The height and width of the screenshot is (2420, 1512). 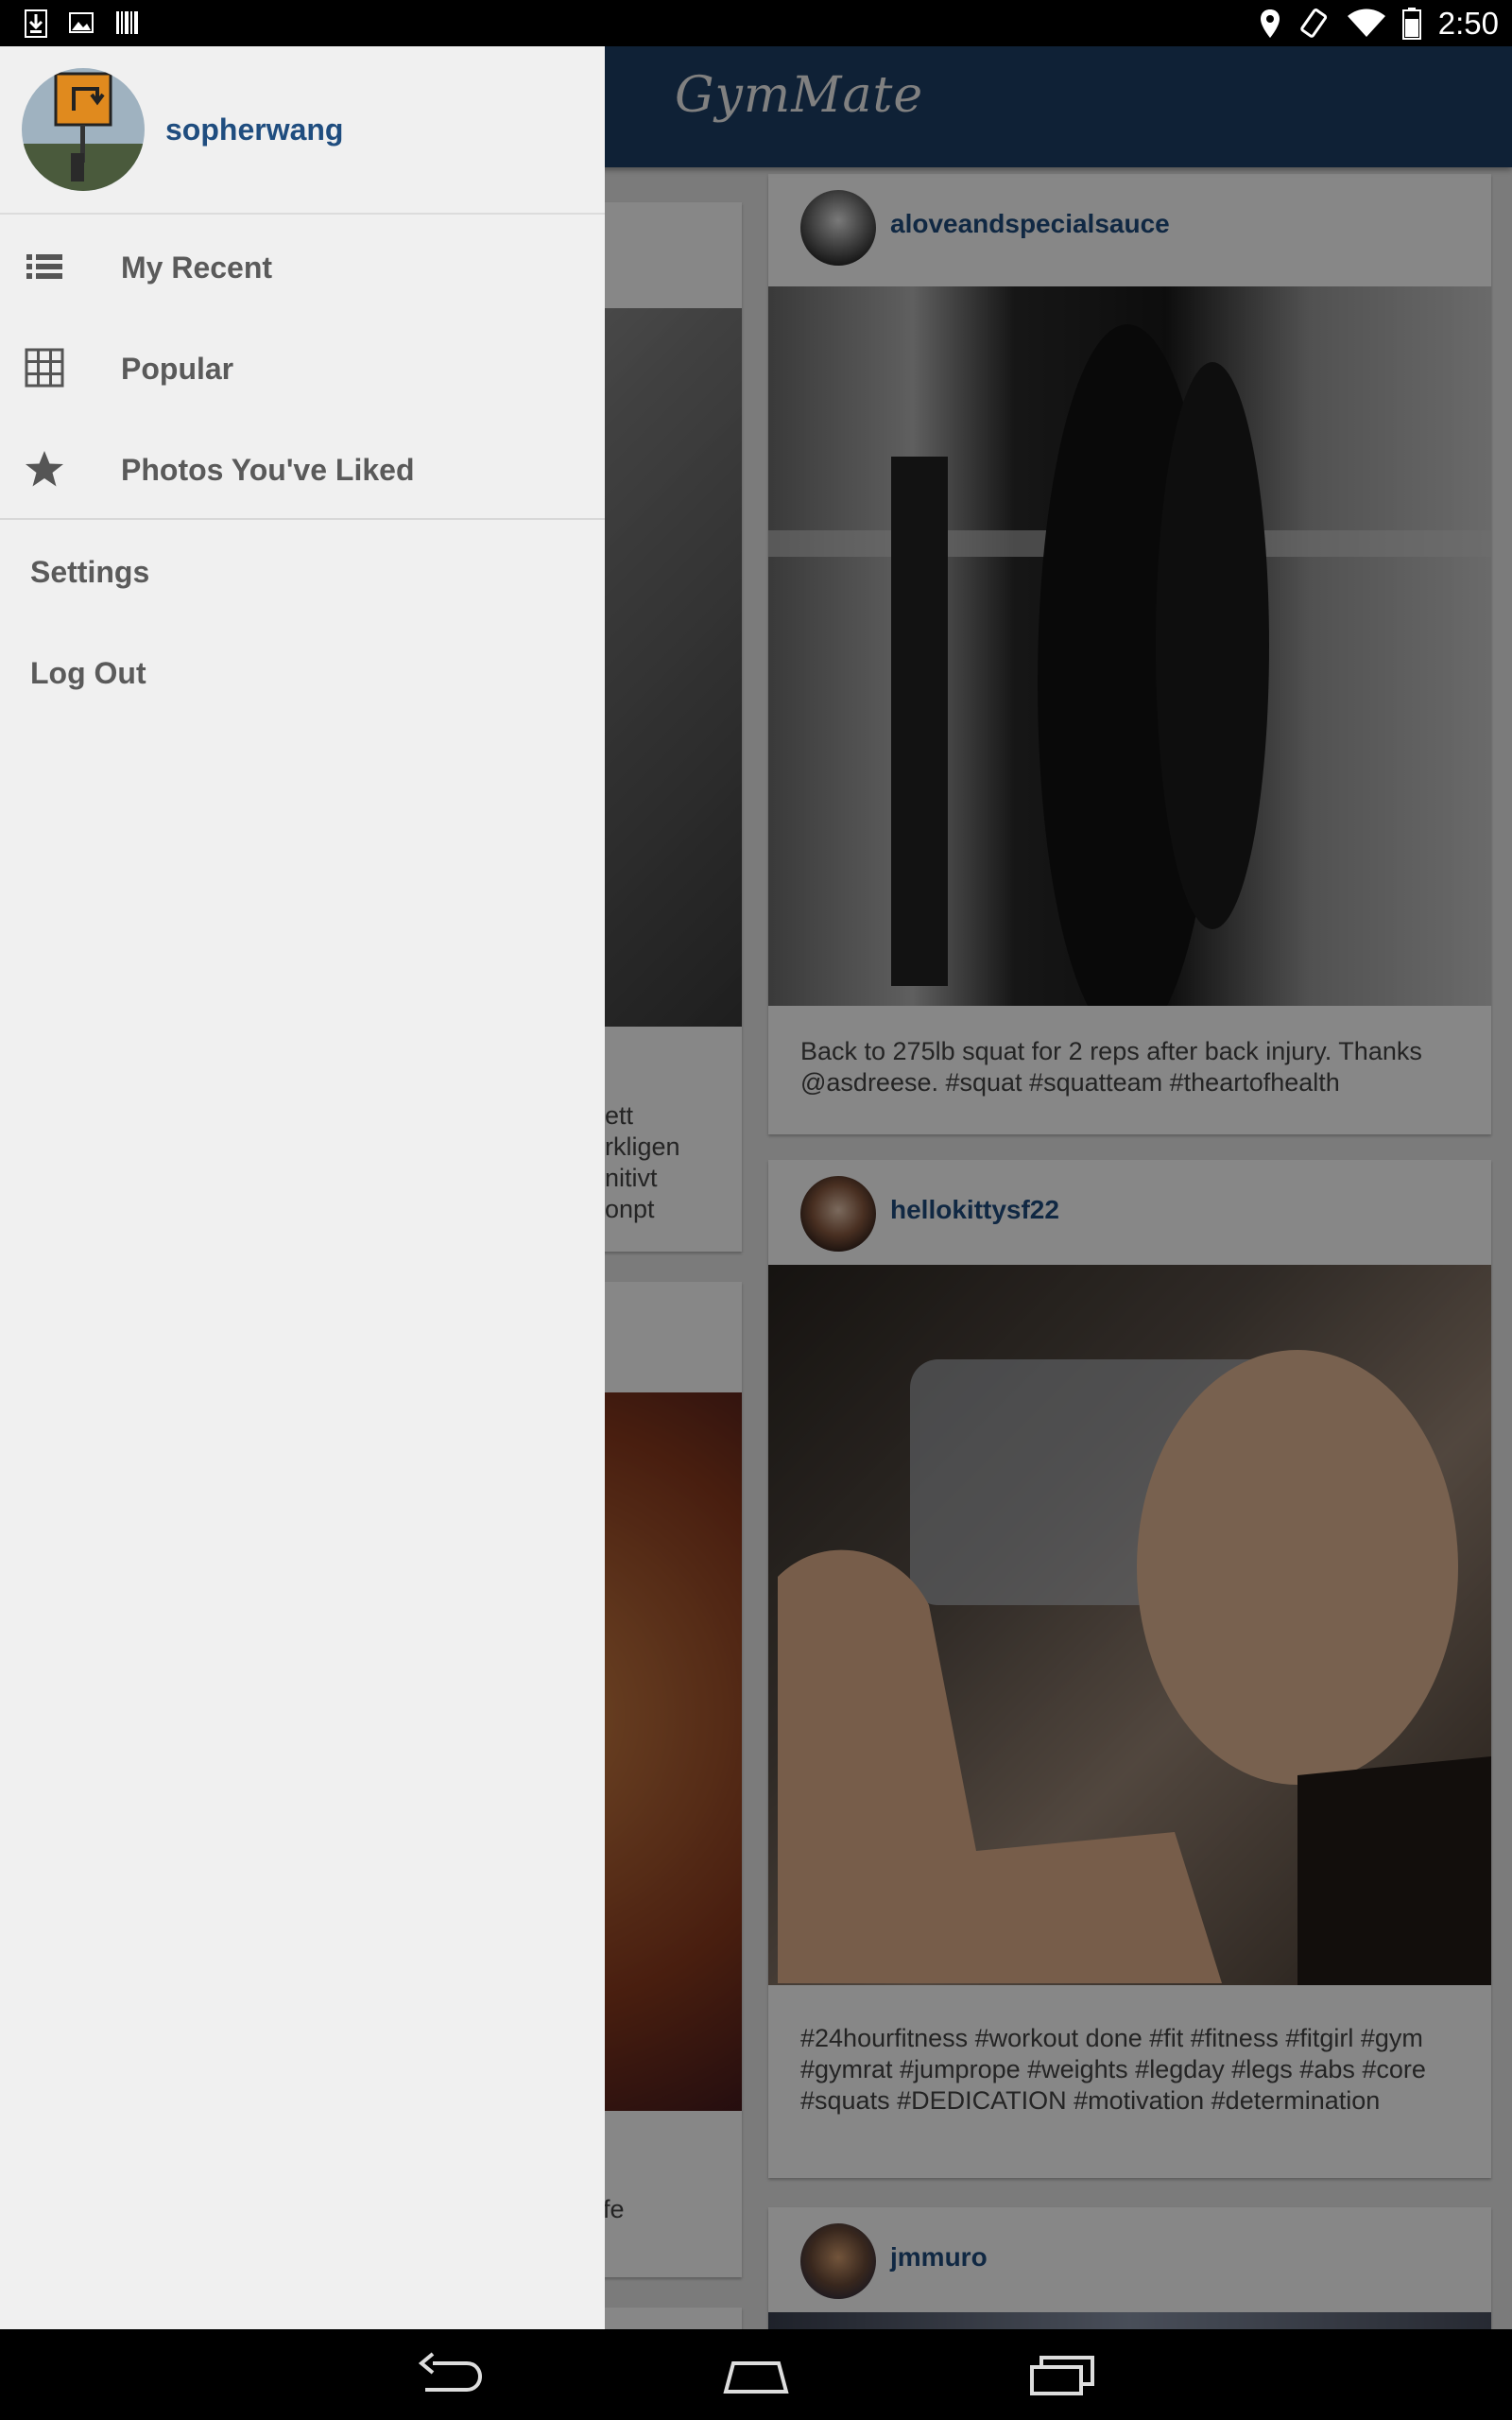 I want to click on status-time: 2:50, so click(x=1468, y=24).